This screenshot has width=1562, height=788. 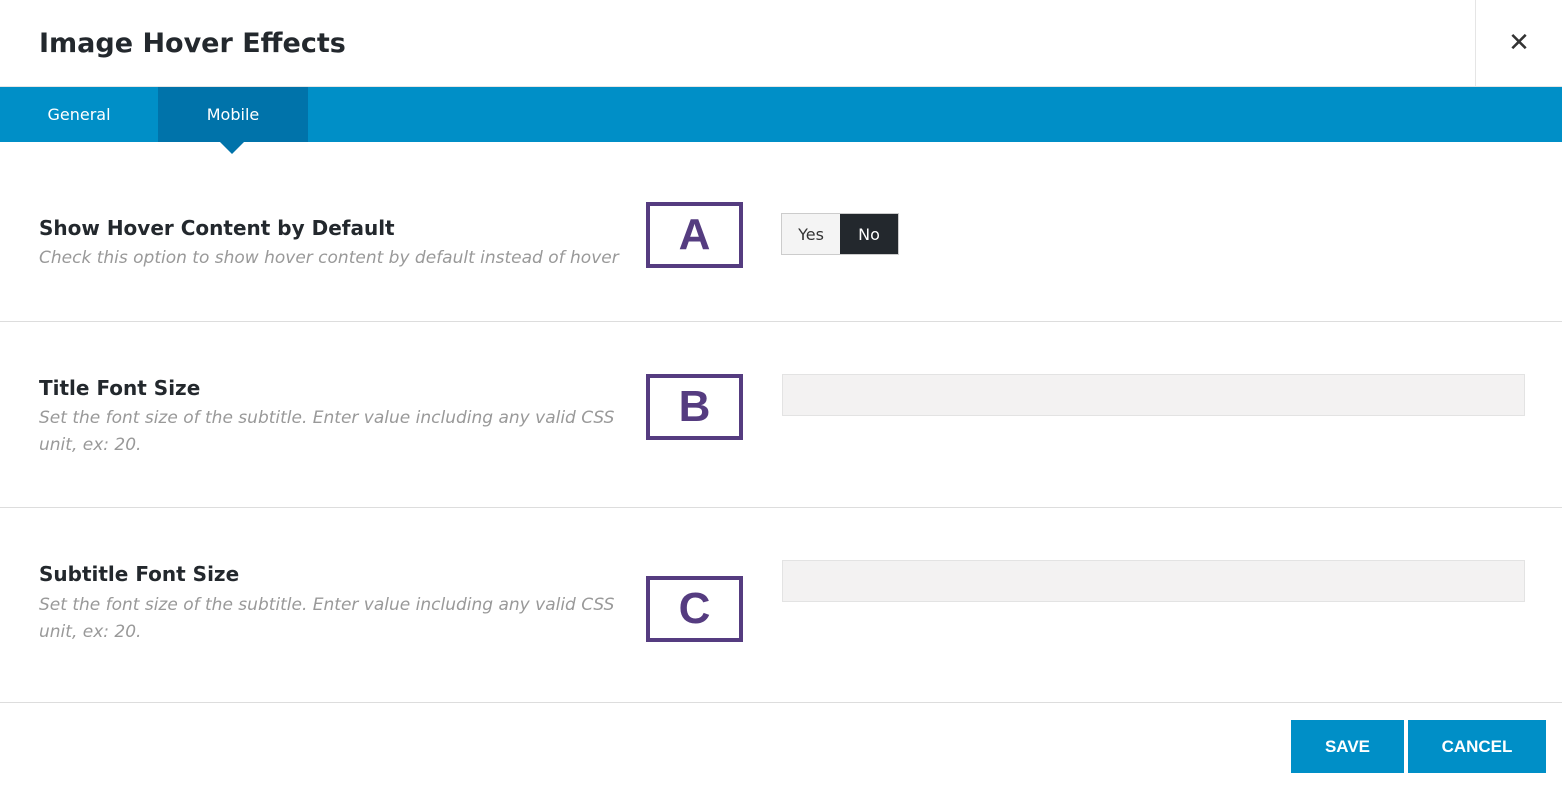 What do you see at coordinates (1153, 395) in the screenshot?
I see `title-font-size-input` at bounding box center [1153, 395].